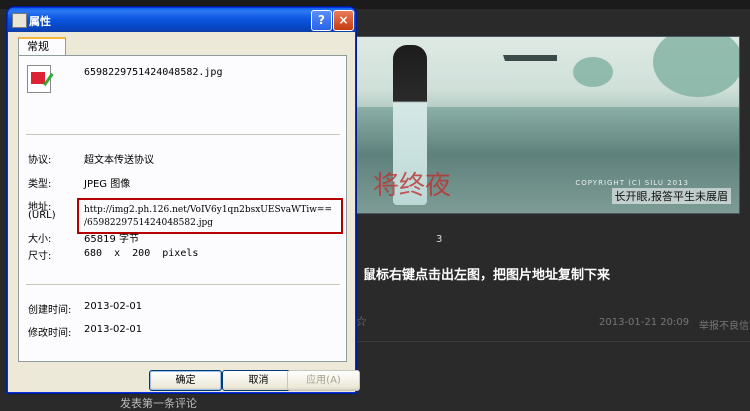  I want to click on close-button: ×, so click(343, 20).